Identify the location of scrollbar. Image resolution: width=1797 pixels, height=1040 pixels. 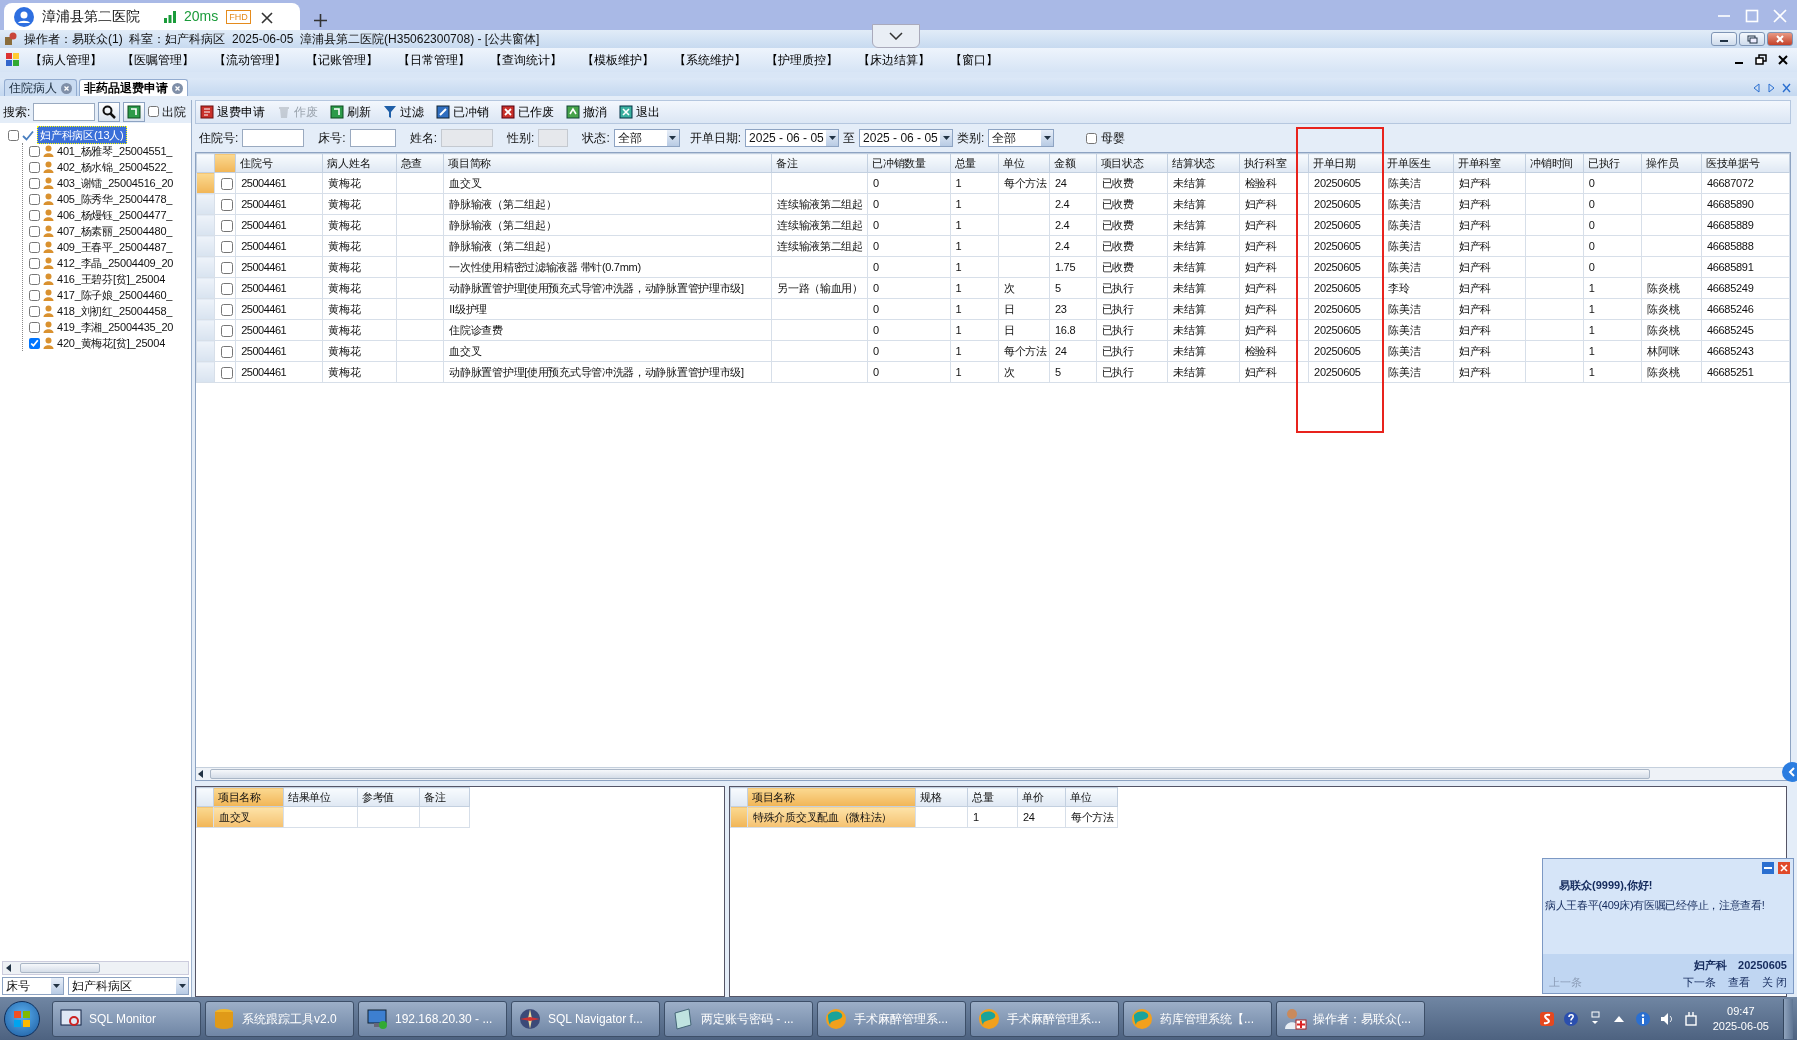
(95, 968).